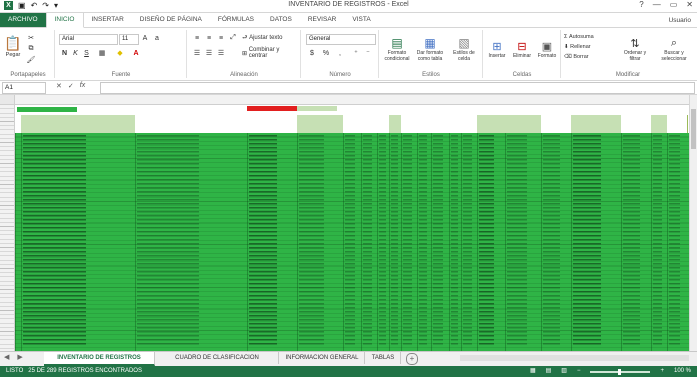  What do you see at coordinates (13, 46) in the screenshot?
I see `paste-button: 📋 Pegar` at bounding box center [13, 46].